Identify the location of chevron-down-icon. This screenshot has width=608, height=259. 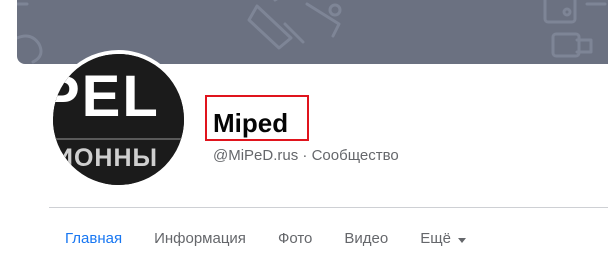
(461, 240).